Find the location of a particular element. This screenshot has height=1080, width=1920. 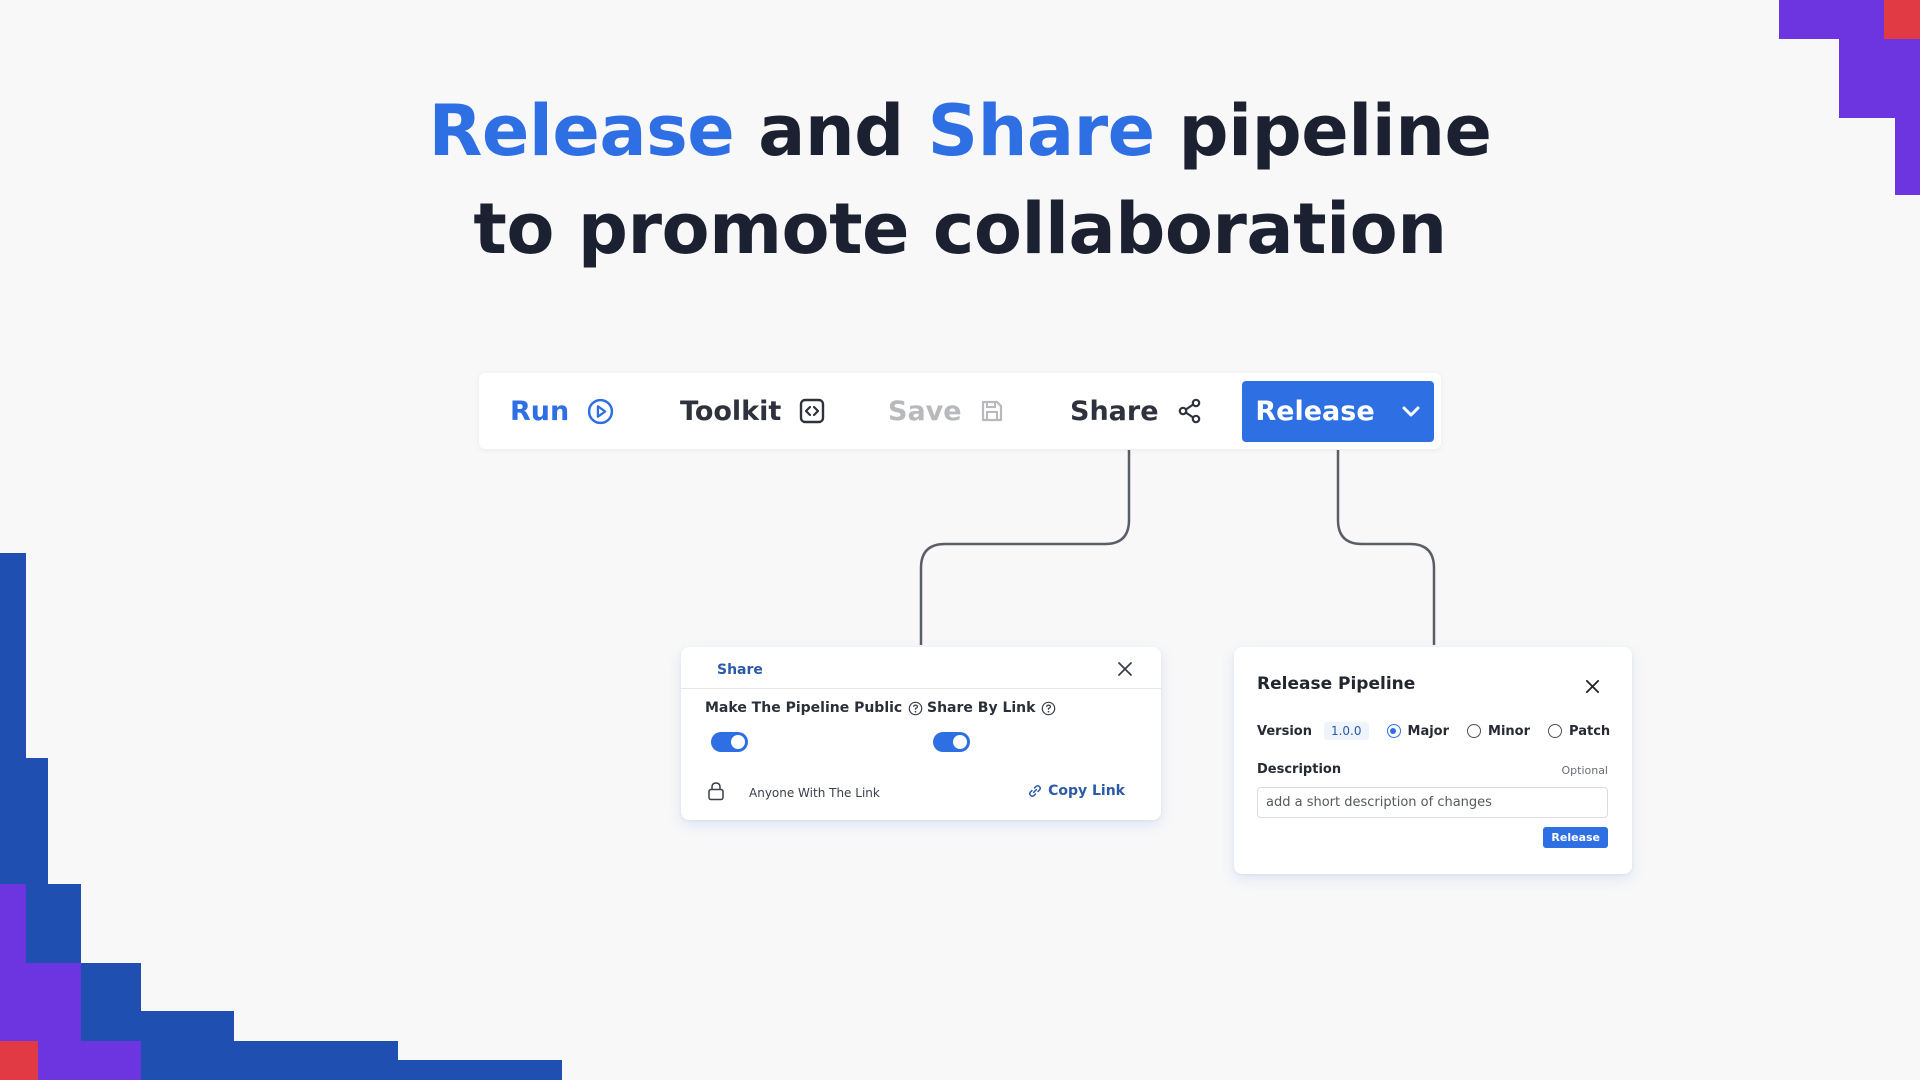

save-button: Save is located at coordinates (946, 411).